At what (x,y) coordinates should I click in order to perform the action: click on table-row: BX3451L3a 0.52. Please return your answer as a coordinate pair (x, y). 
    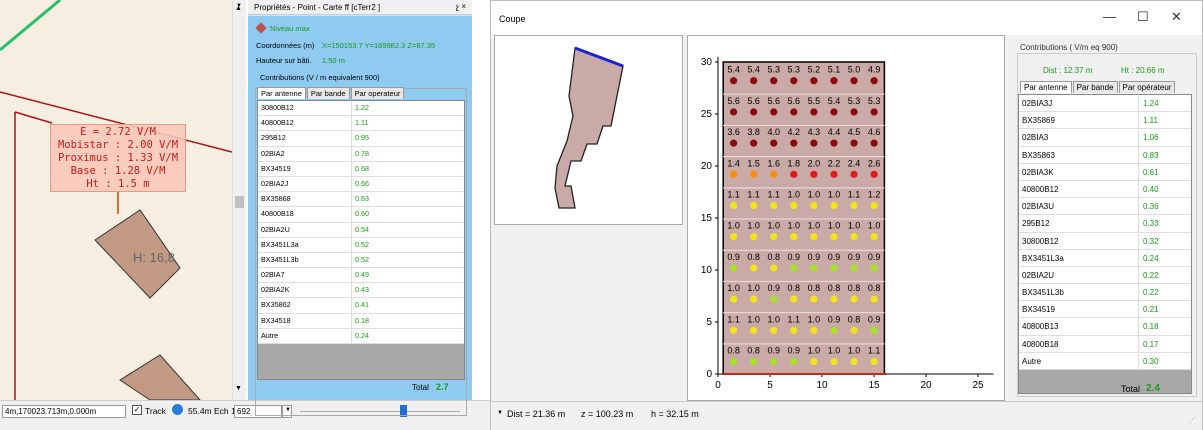
    Looking at the image, I should click on (361, 245).